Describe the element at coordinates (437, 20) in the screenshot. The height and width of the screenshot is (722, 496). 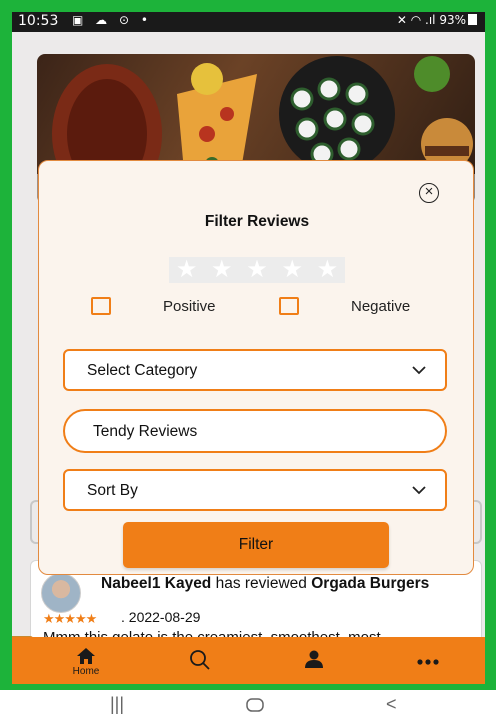
I see `status-right: ✕ ◠ .ıl 93%` at that location.